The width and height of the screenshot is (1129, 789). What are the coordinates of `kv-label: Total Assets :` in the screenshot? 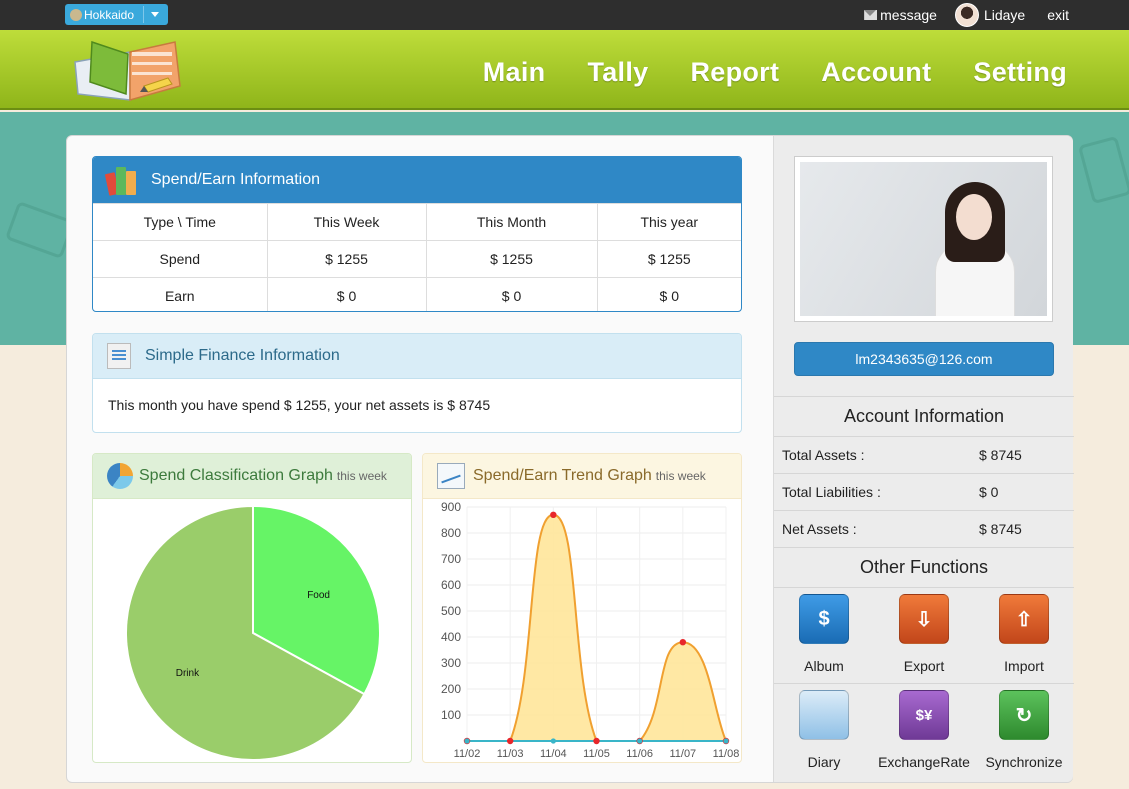 It's located at (823, 455).